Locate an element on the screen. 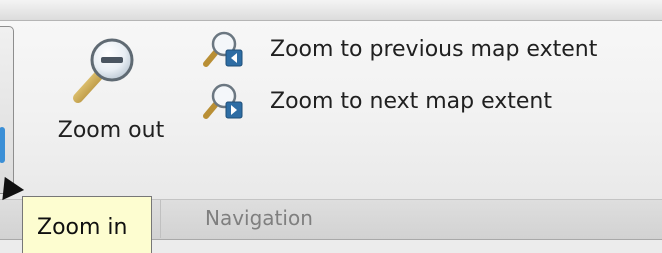  zoom-out-label: Zoom out is located at coordinates (111, 130).